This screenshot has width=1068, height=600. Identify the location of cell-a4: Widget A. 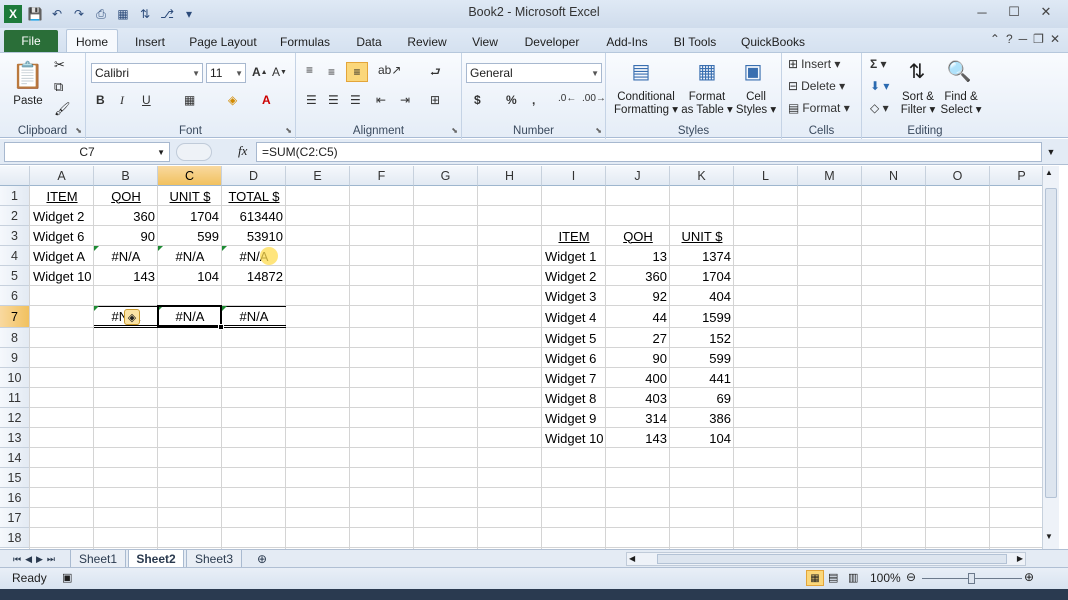
(62, 256).